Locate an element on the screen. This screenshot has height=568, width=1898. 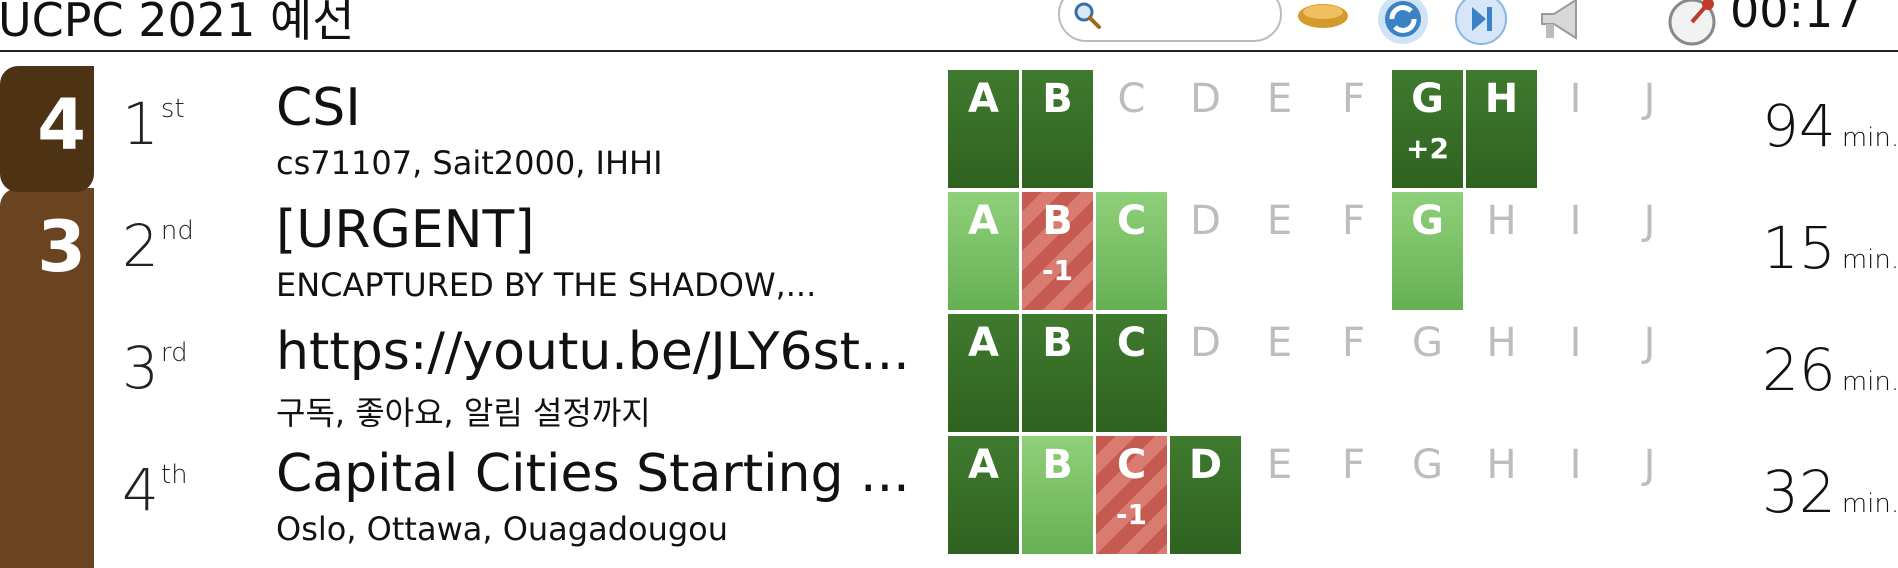
penalty-time: 94 min. is located at coordinates (1830, 126).